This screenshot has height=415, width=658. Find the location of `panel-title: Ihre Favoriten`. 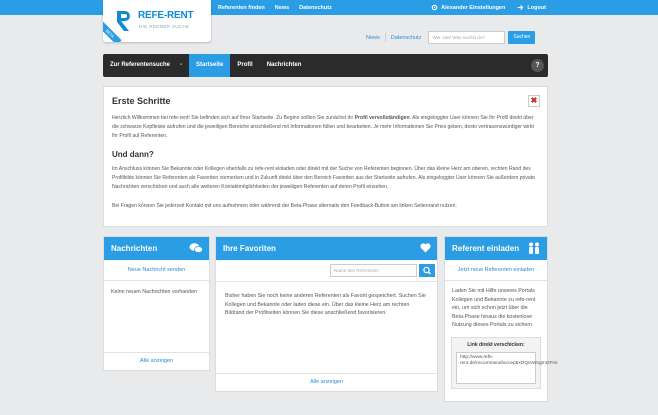

panel-title: Ihre Favoriten is located at coordinates (249, 248).